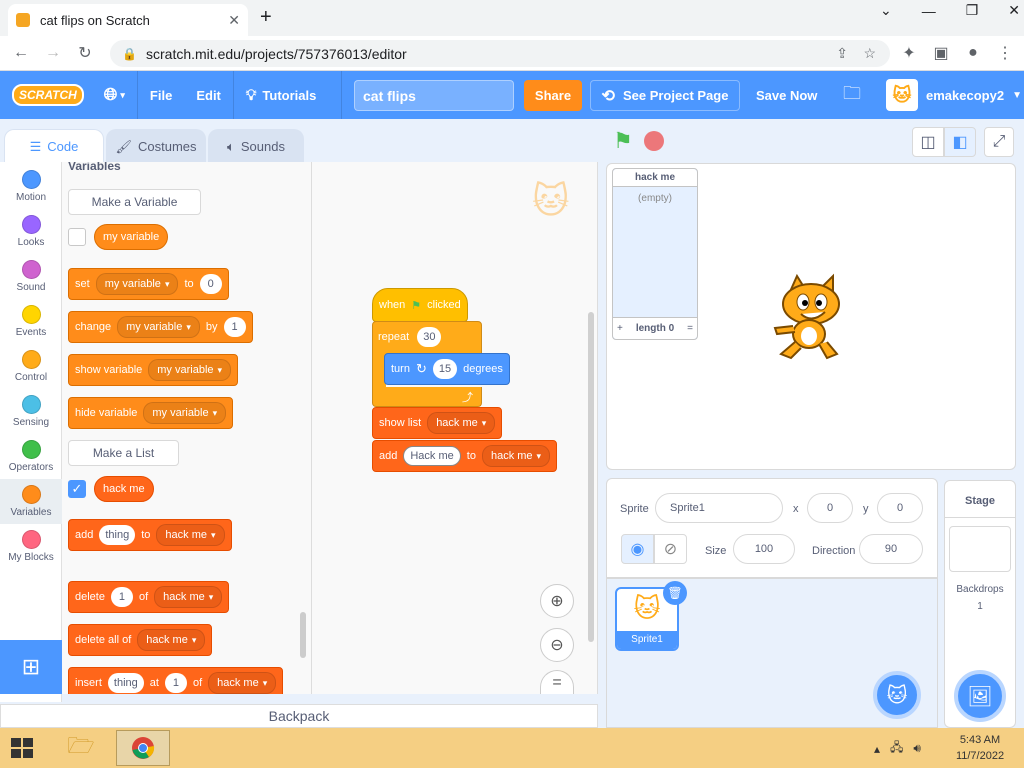 The height and width of the screenshot is (768, 1024). Describe the element at coordinates (909, 53) in the screenshot. I see `extensions-icon: ✦` at that location.